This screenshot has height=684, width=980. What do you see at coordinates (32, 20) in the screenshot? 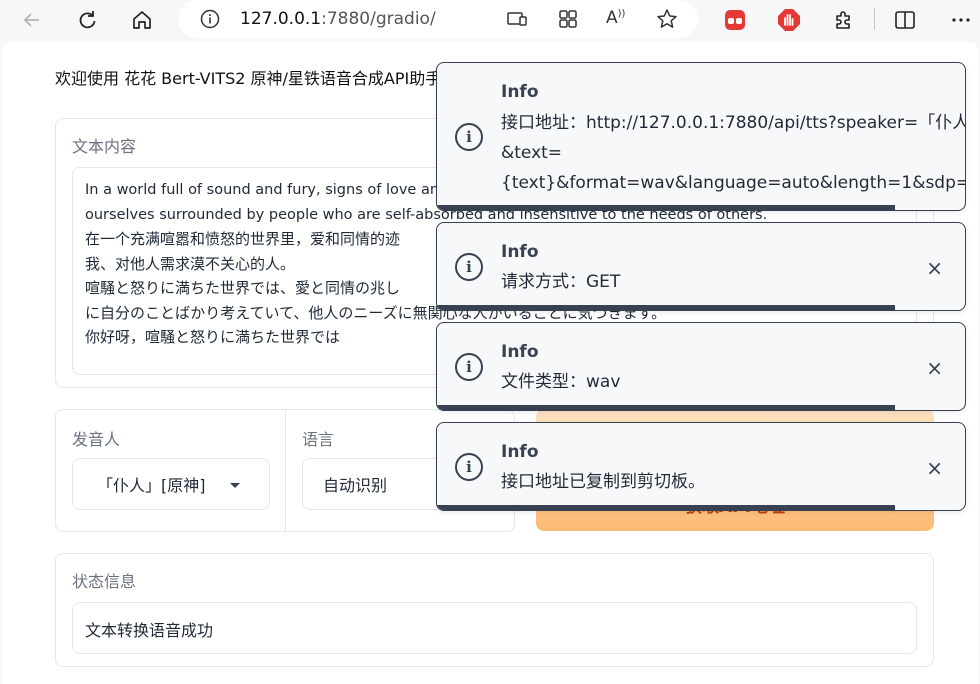
I see `back-icon` at bounding box center [32, 20].